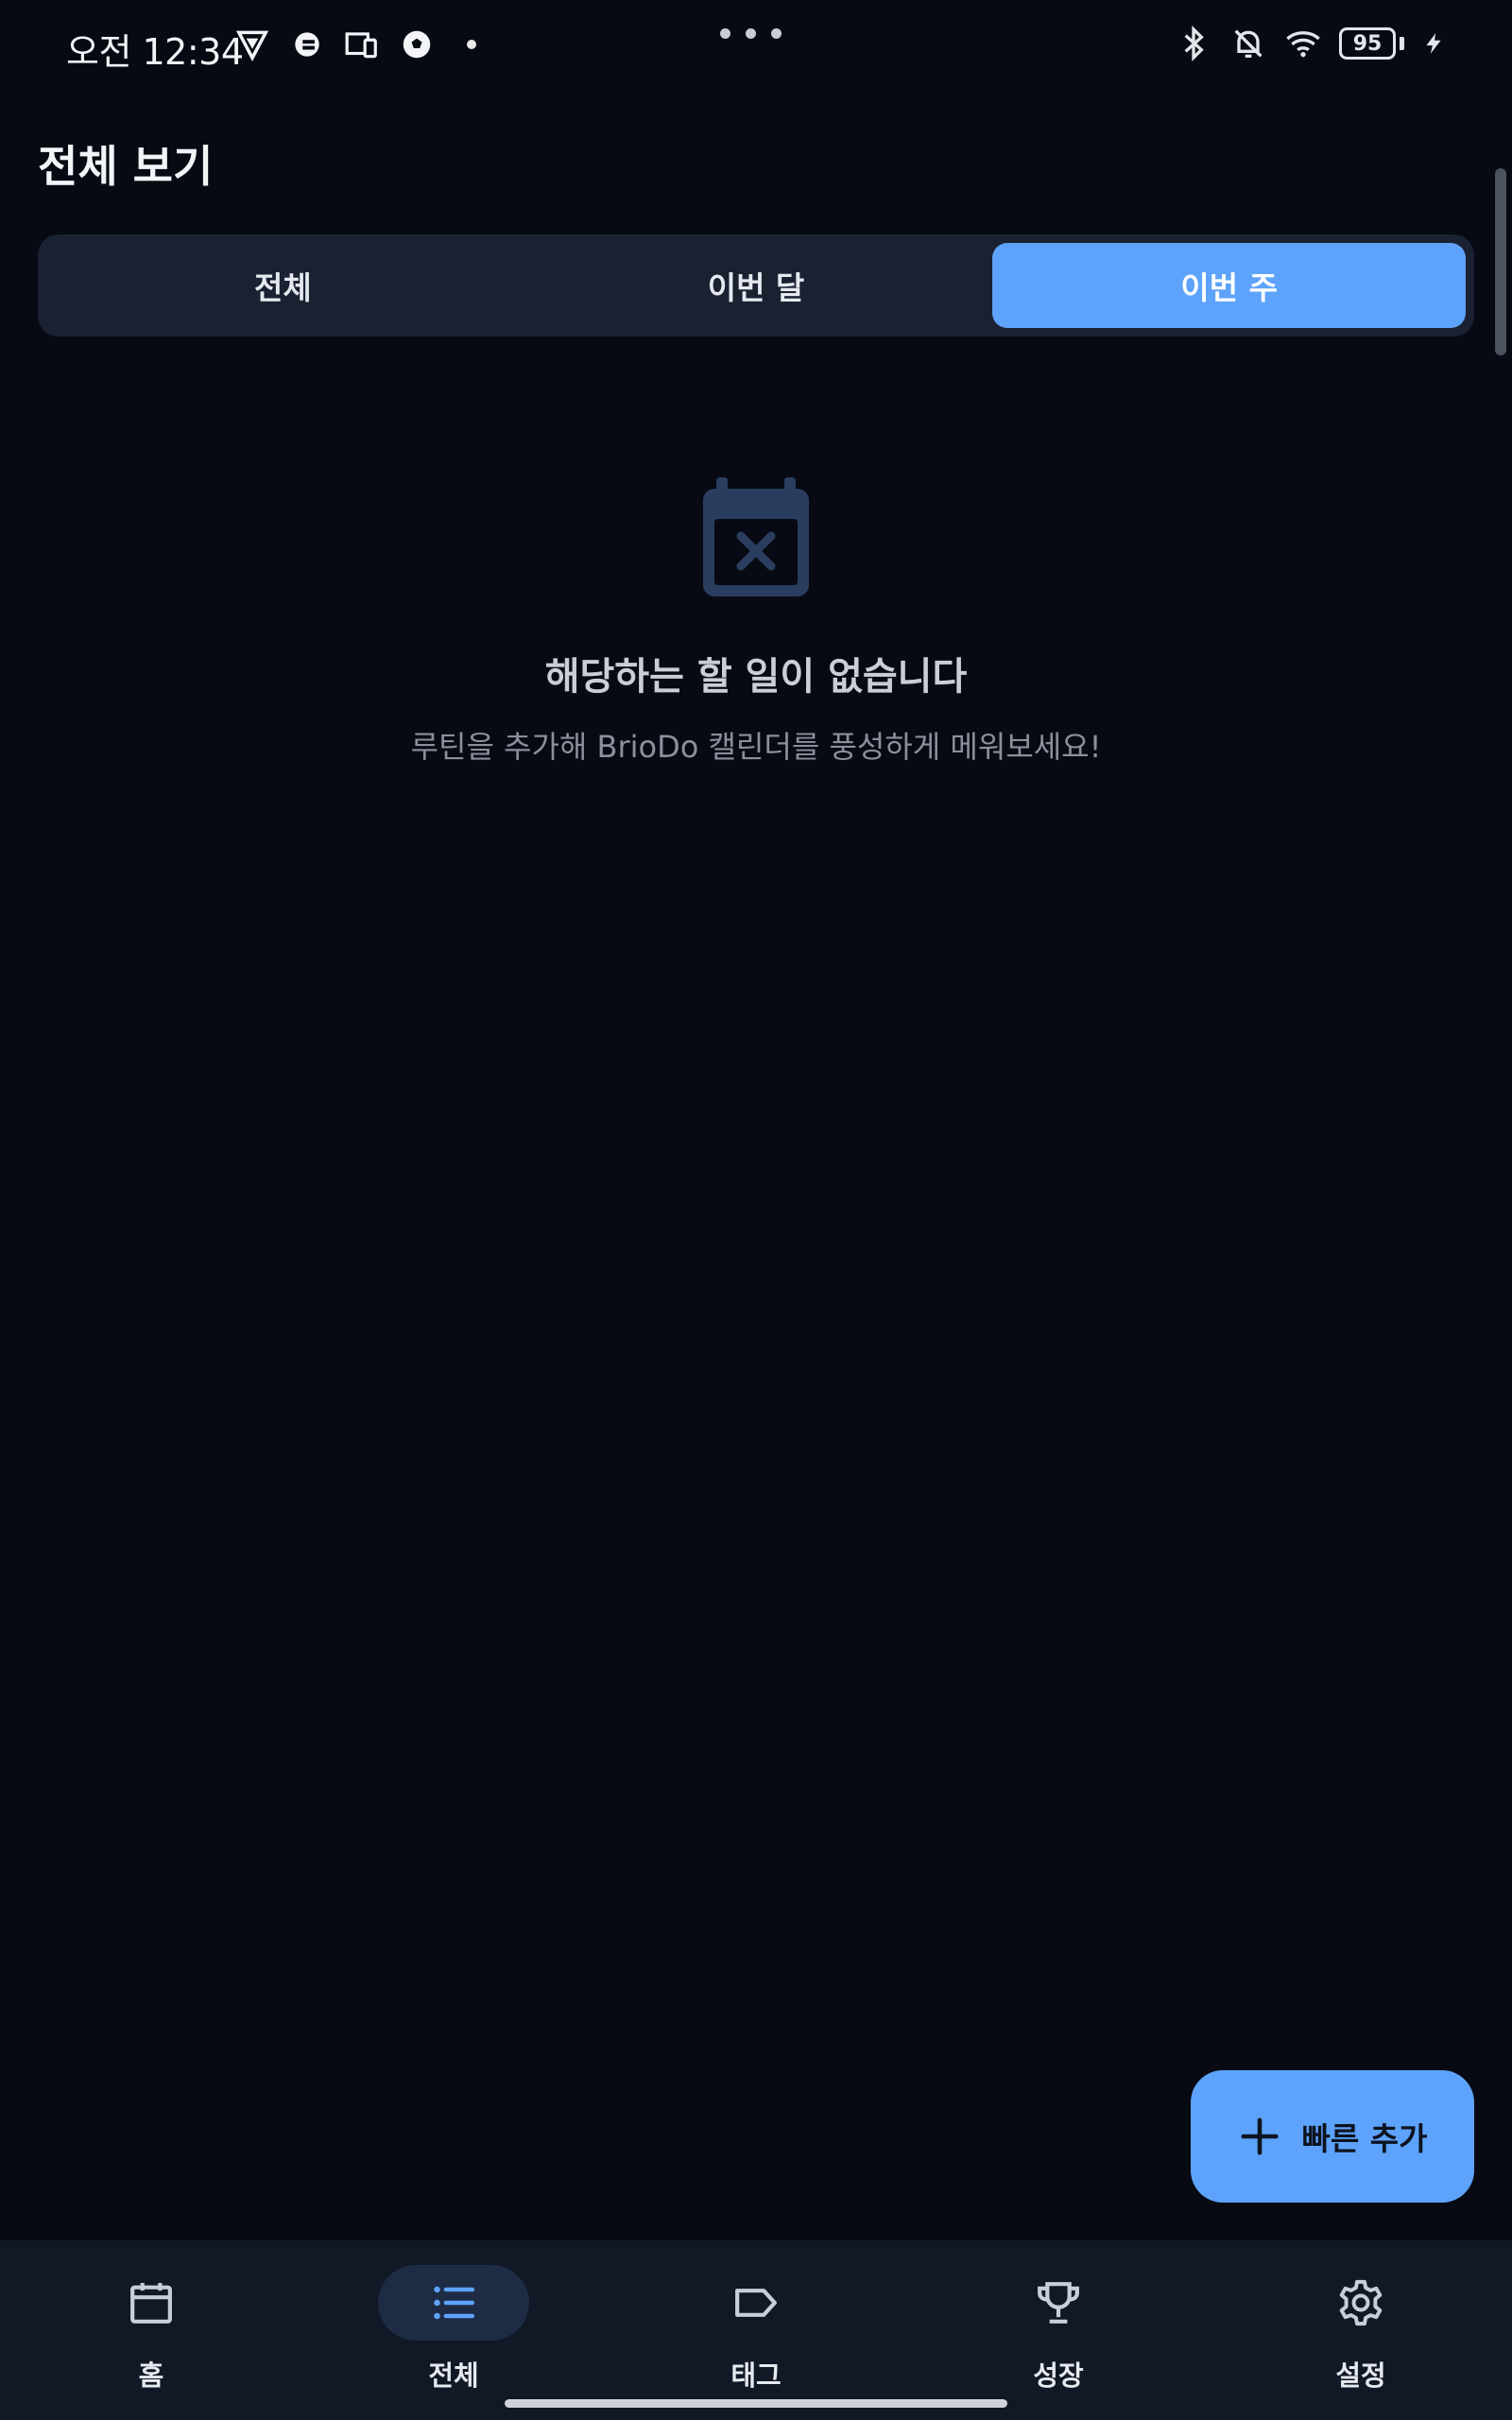 This screenshot has height=2420, width=1512. I want to click on bluetooth-icon, so click(1194, 43).